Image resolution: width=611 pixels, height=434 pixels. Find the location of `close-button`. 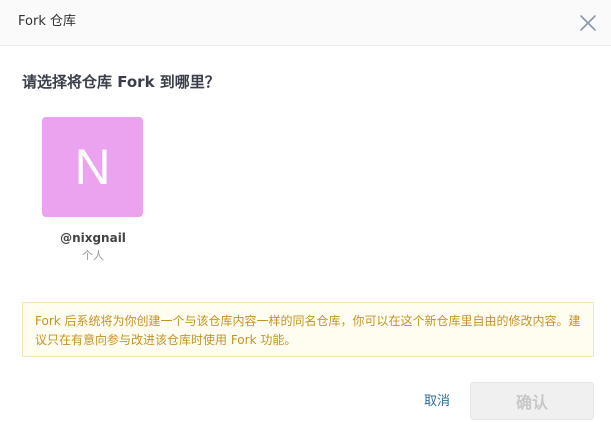

close-button is located at coordinates (588, 23).